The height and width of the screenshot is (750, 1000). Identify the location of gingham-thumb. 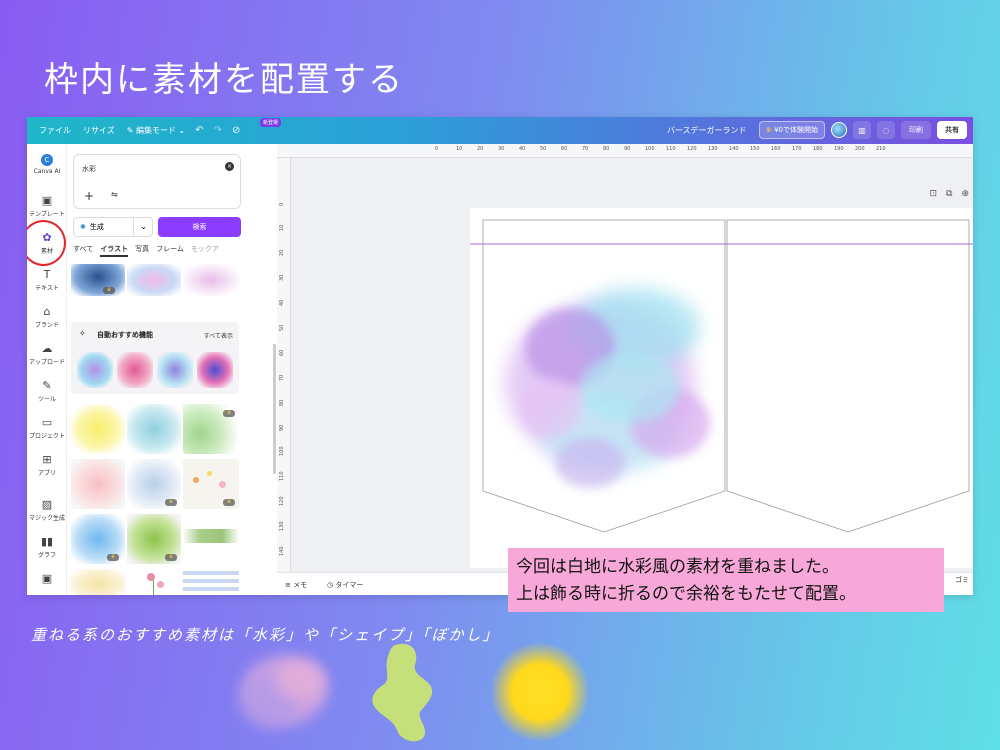
(211, 582).